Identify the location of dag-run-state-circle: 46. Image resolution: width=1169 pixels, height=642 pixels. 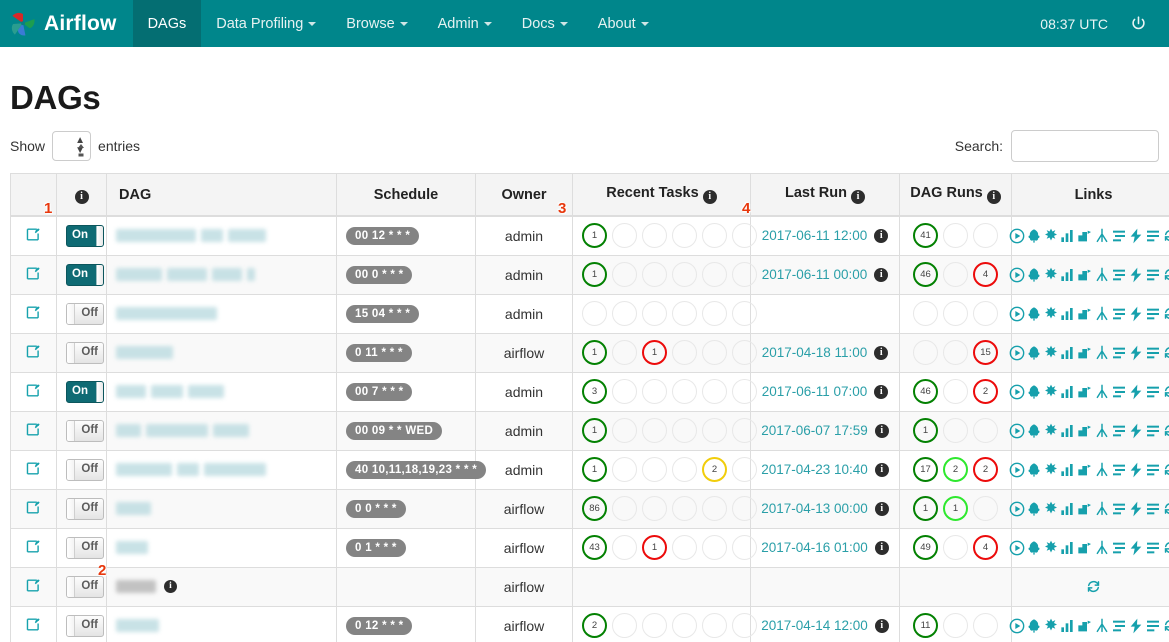
(925, 391).